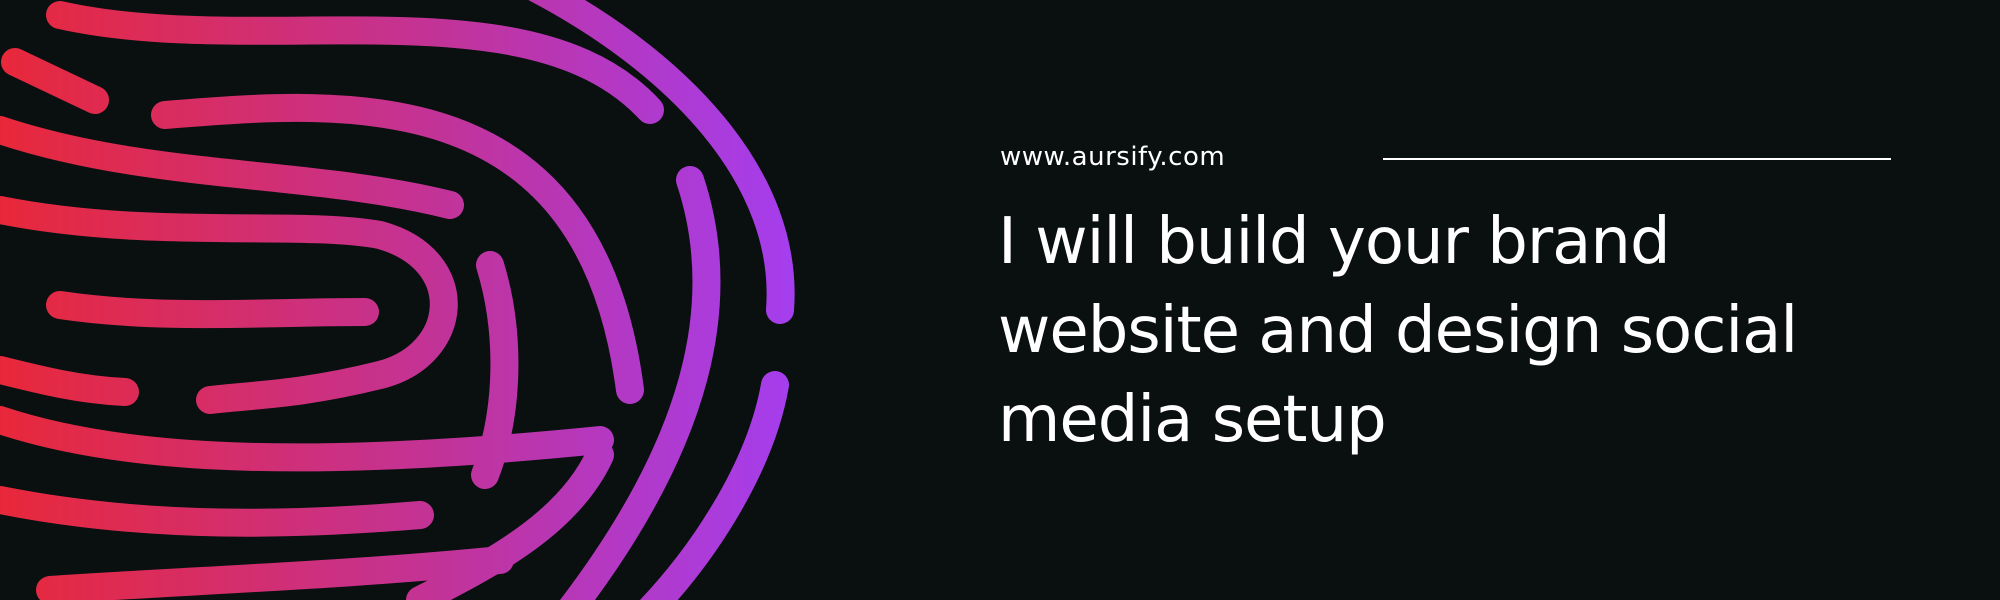 This screenshot has width=2000, height=600. What do you see at coordinates (1113, 157) in the screenshot?
I see `website-url: www.aursify.com` at bounding box center [1113, 157].